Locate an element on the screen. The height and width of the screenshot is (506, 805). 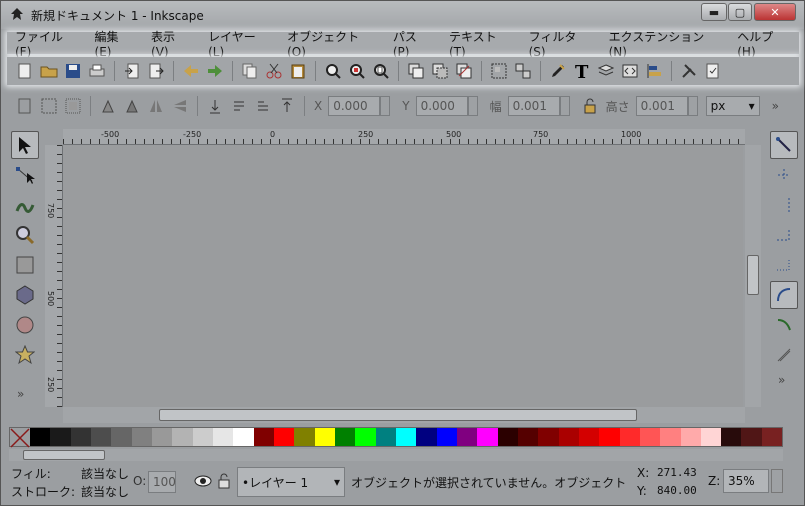
horizontal-scrollbar is located at coordinates (404, 415).